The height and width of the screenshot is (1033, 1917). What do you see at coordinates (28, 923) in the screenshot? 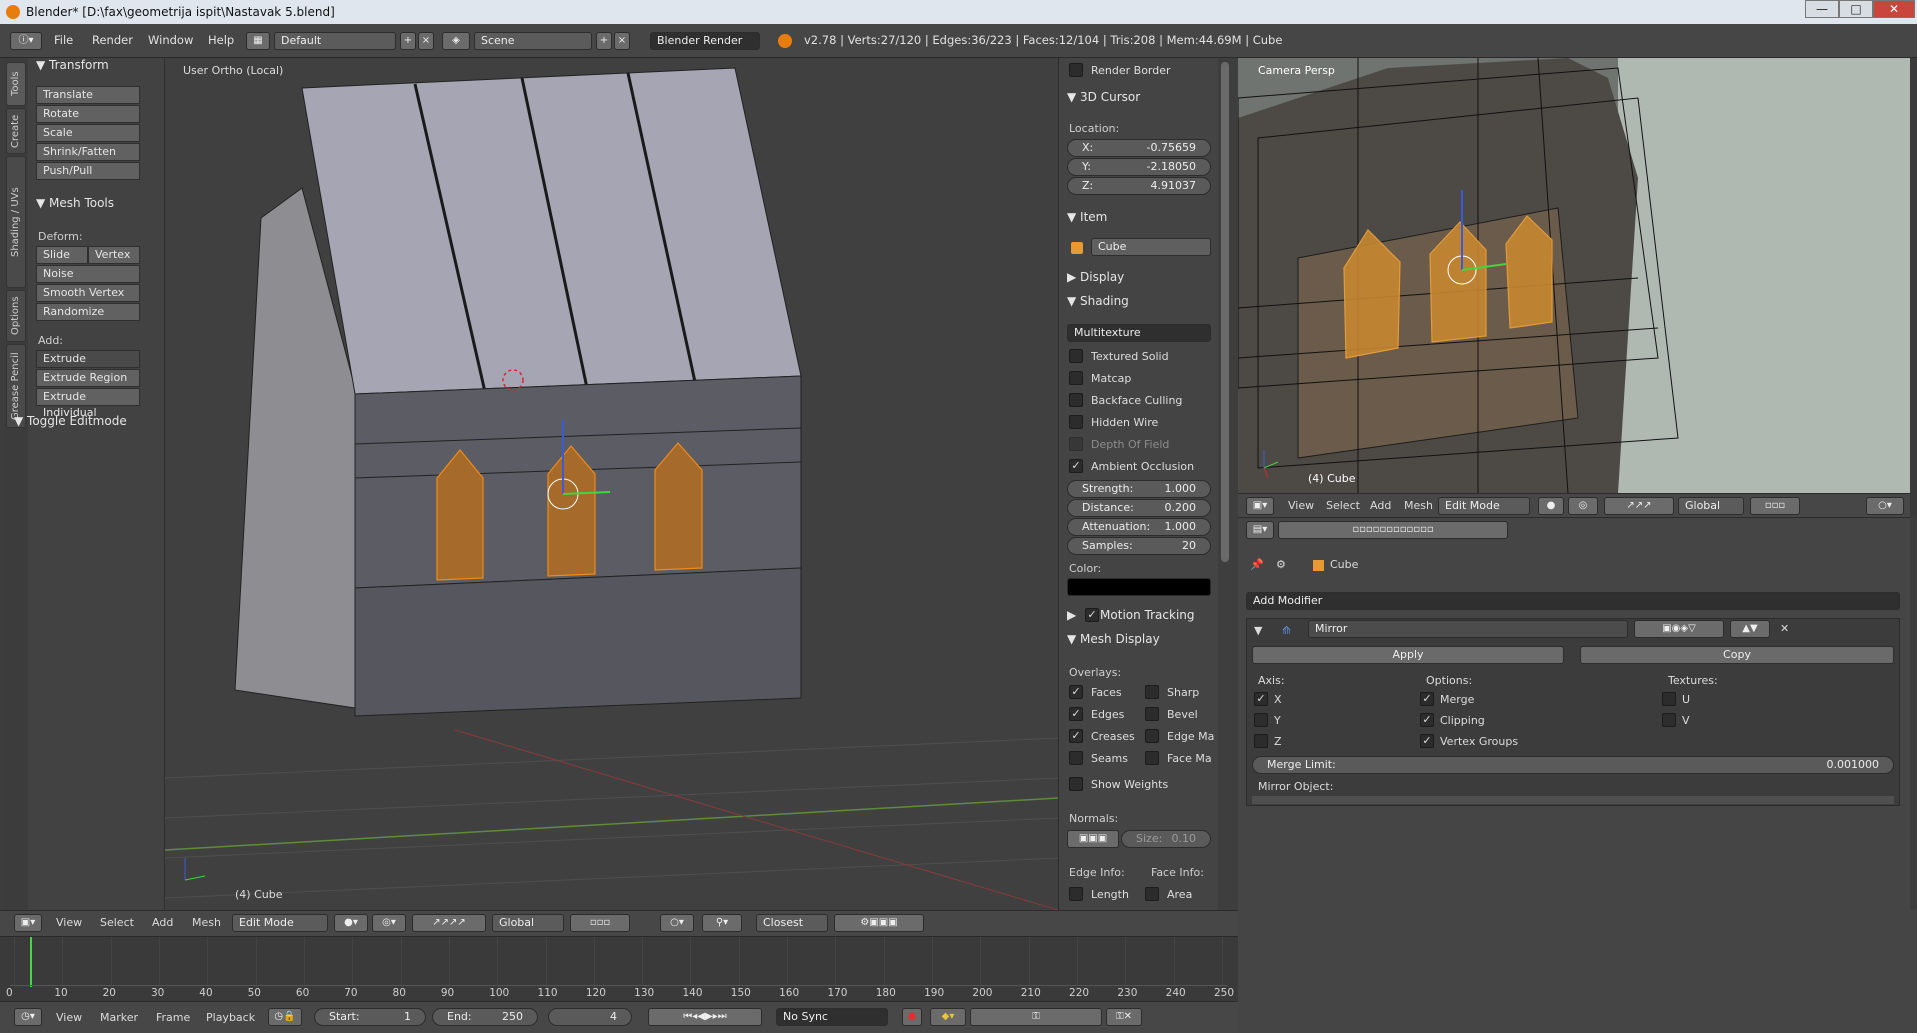
I see `viewport-editor-type-icon: ▣▾` at bounding box center [28, 923].